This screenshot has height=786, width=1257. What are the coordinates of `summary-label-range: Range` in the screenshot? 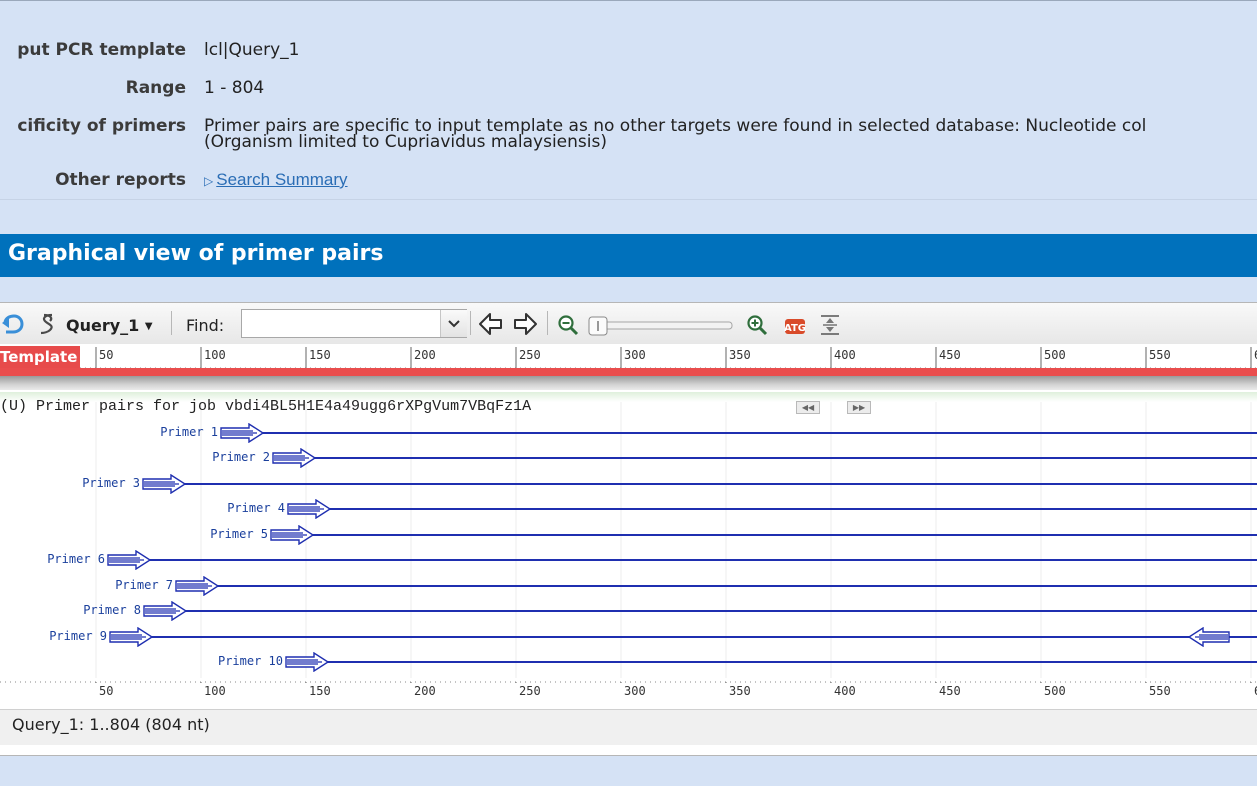 It's located at (155, 88).